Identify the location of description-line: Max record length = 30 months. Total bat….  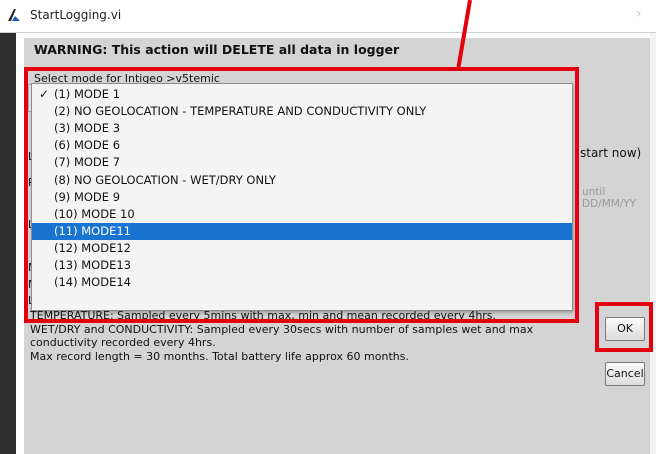
(219, 356).